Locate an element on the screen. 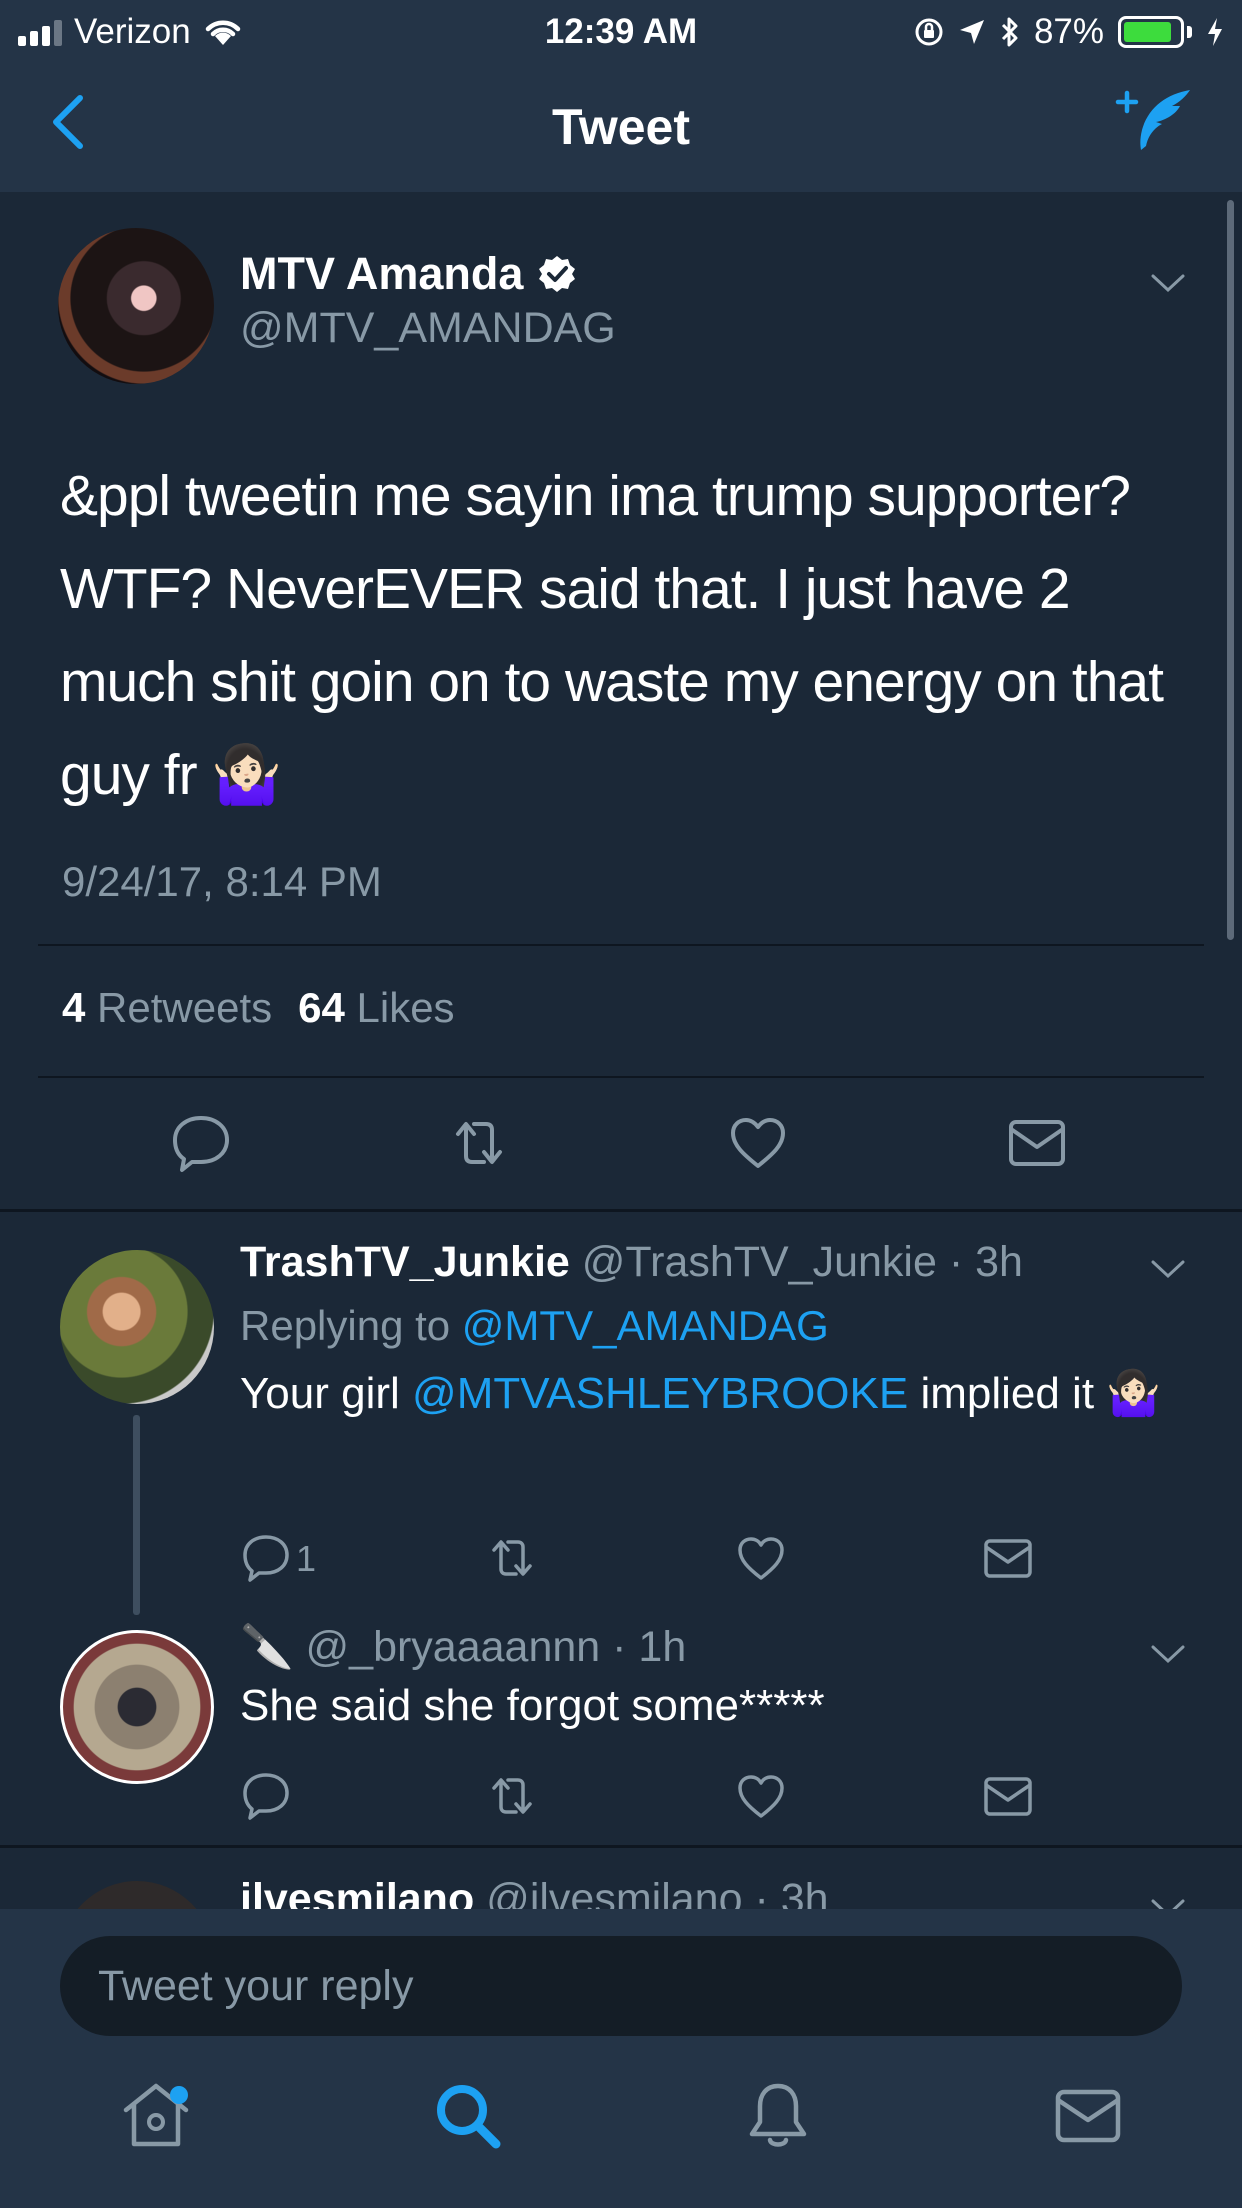  reply-header: TrashTV_Junkie @TrashTV_Junkie · 3h is located at coordinates (631, 1262).